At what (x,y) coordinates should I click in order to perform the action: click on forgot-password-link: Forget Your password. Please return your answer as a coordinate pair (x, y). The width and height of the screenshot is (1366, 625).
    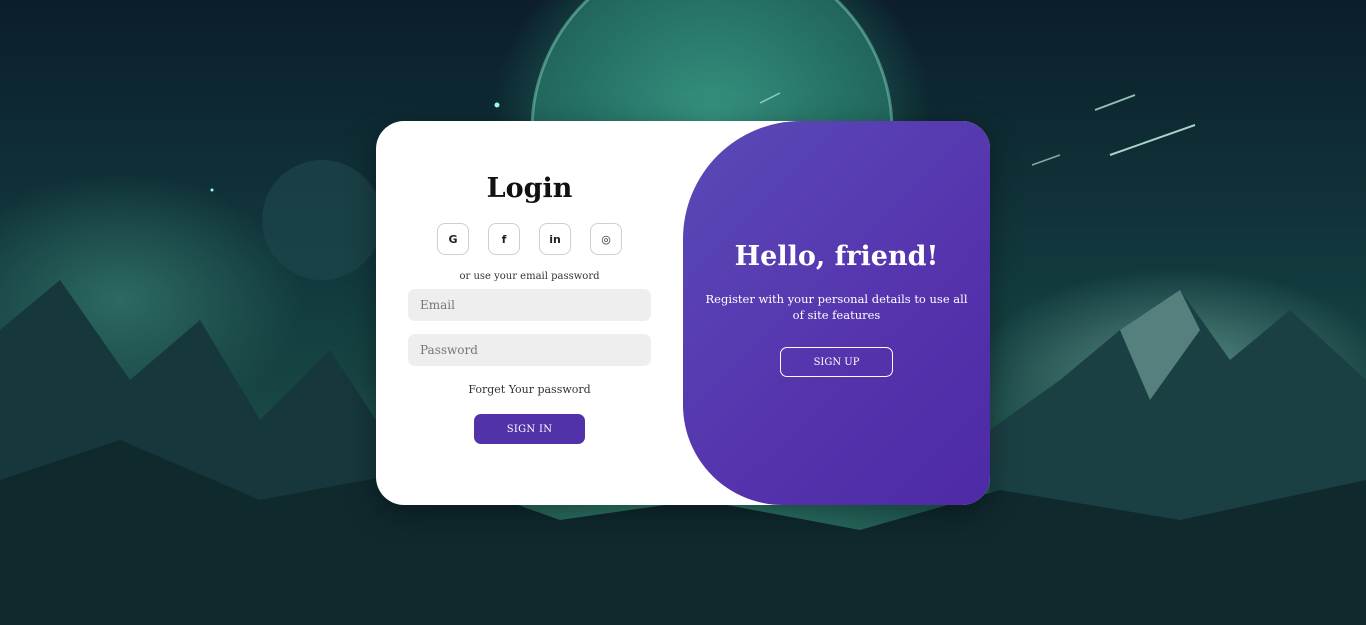
    Looking at the image, I should click on (529, 389).